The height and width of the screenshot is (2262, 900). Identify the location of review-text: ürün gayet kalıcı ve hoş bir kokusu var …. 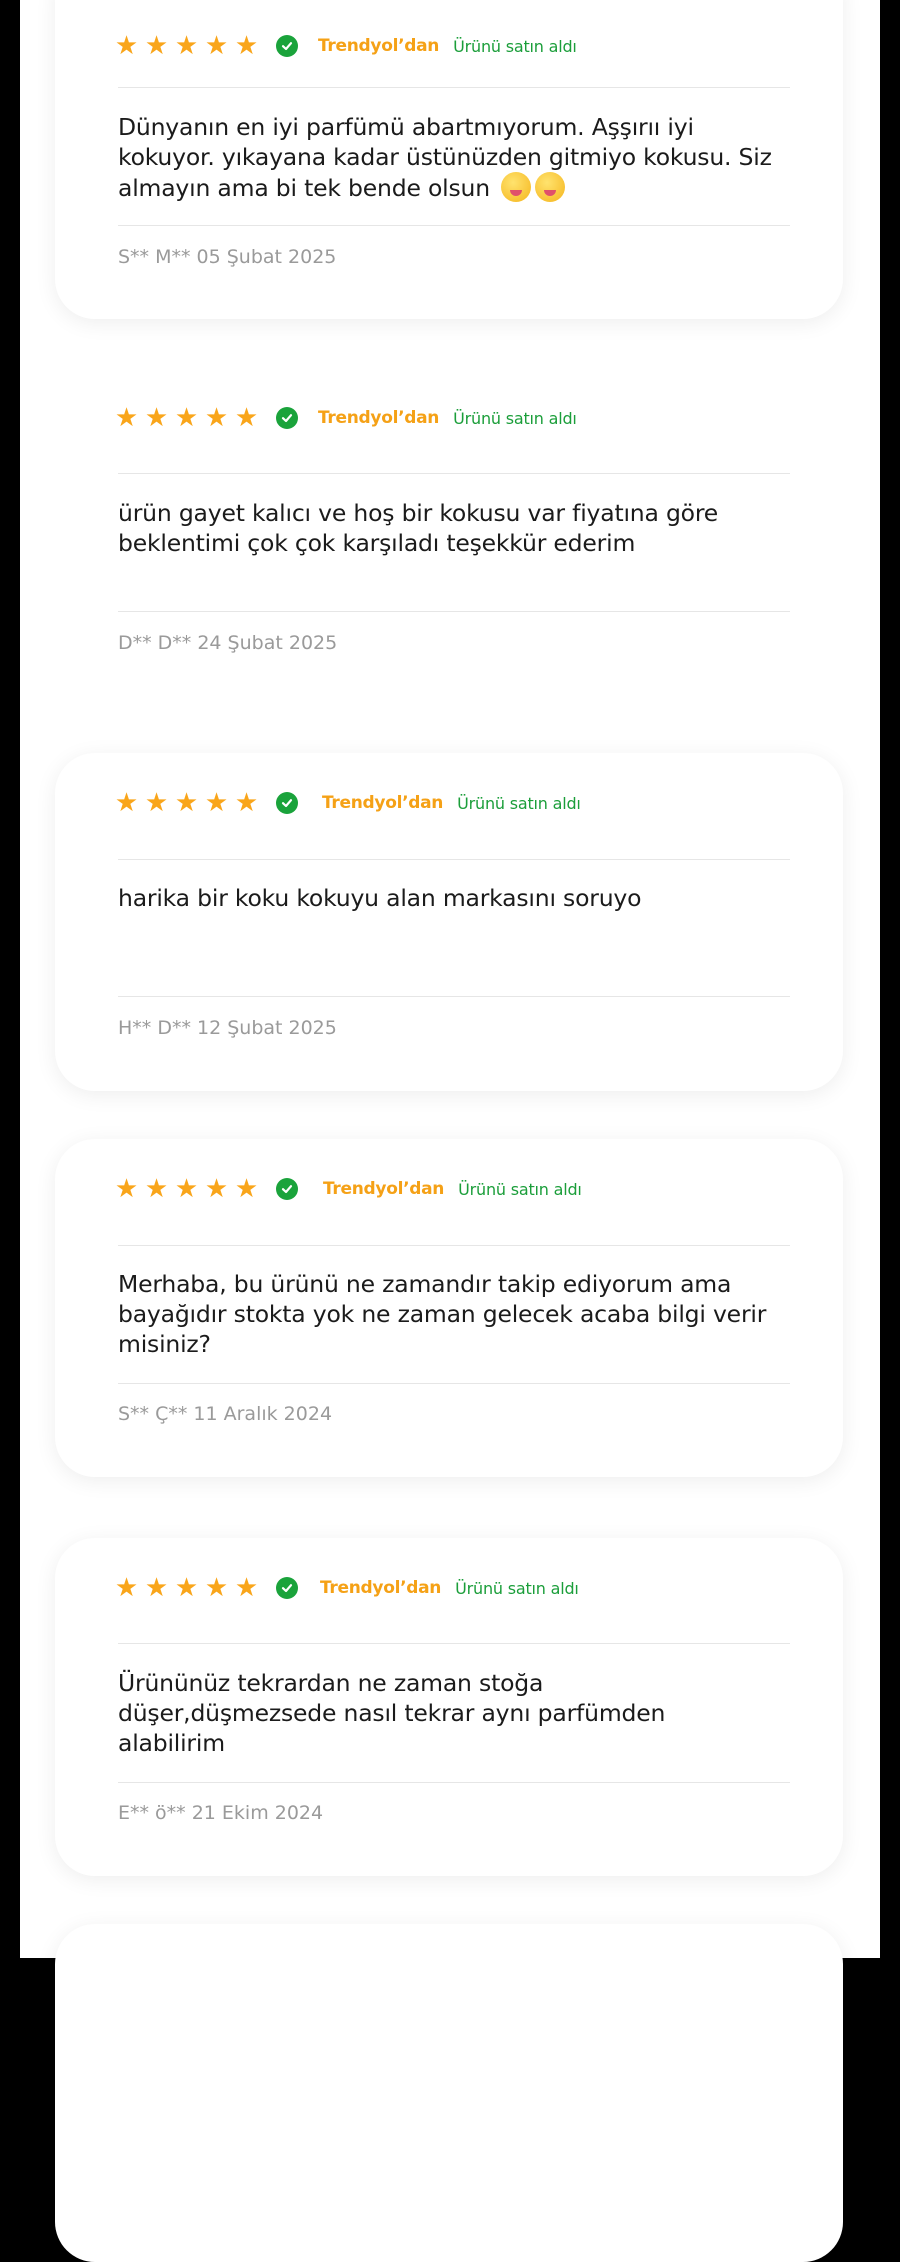
(418, 528).